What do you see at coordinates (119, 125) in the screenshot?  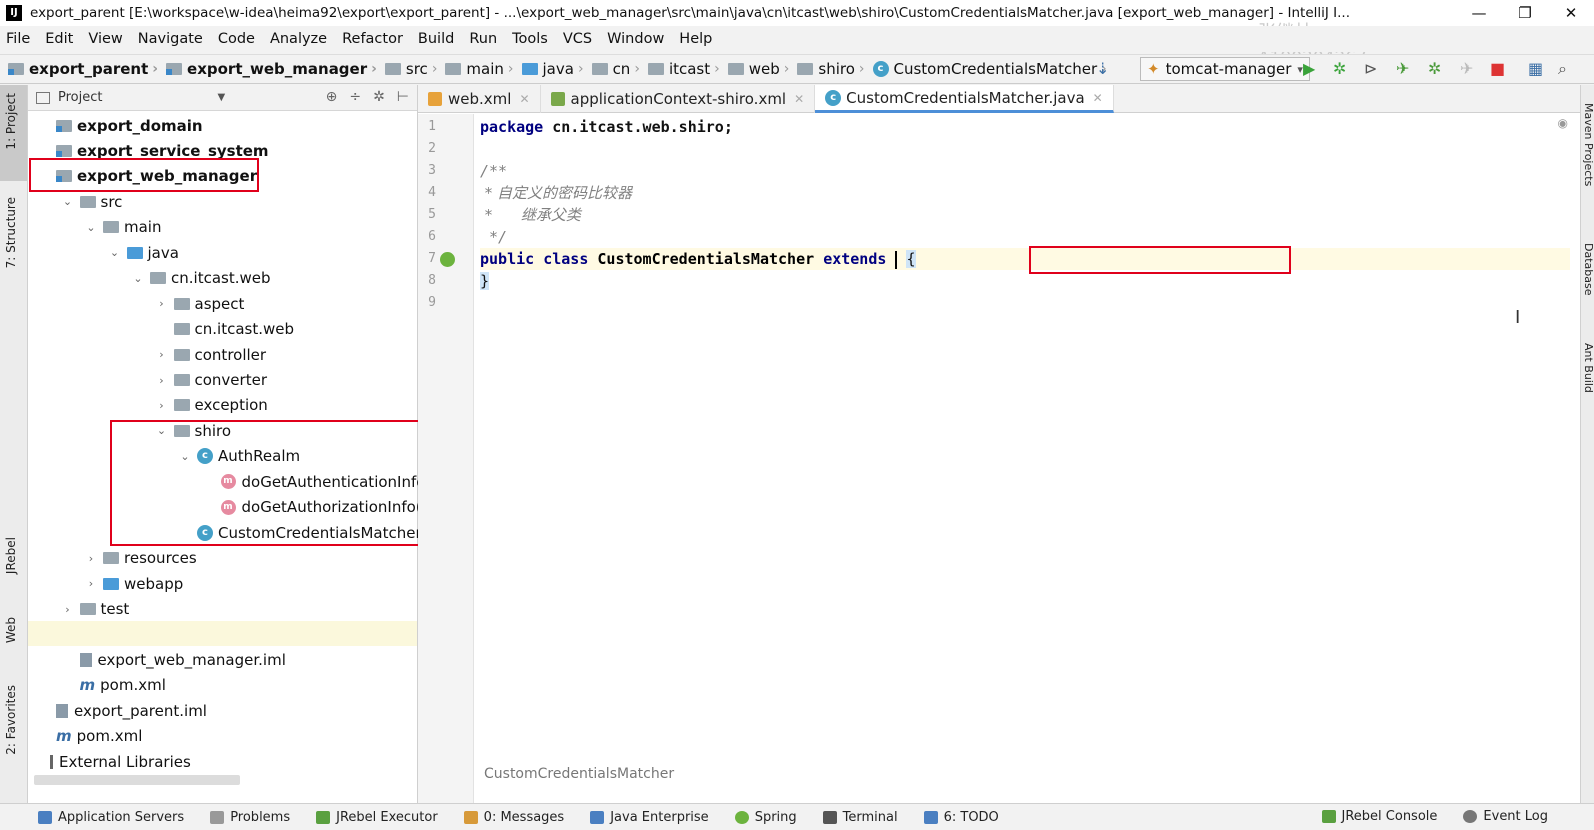 I see `tree-item: export_domain` at bounding box center [119, 125].